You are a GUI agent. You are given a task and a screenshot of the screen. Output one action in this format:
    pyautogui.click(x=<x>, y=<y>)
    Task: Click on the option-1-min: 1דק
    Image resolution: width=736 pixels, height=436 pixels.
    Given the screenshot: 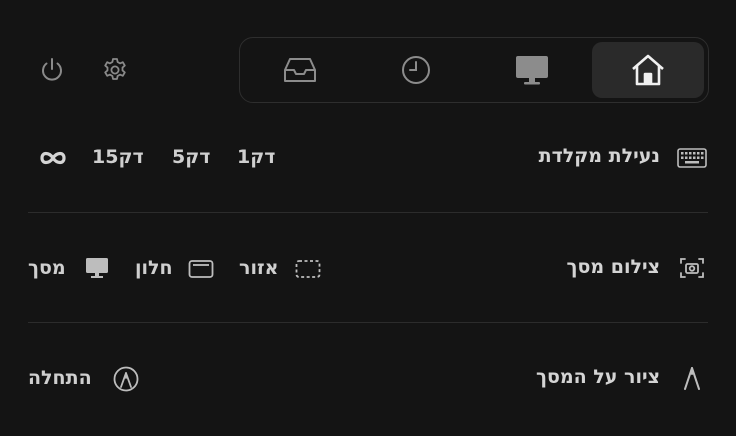 What is the action you would take?
    pyautogui.click(x=256, y=157)
    